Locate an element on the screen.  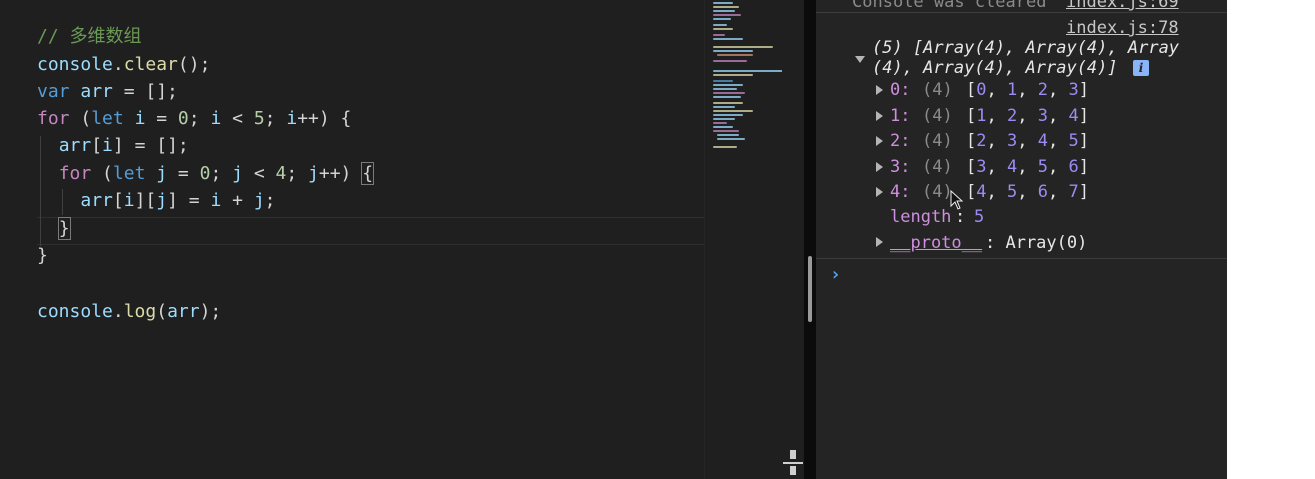
code-line: arr[i] = []; is located at coordinates (113, 146).